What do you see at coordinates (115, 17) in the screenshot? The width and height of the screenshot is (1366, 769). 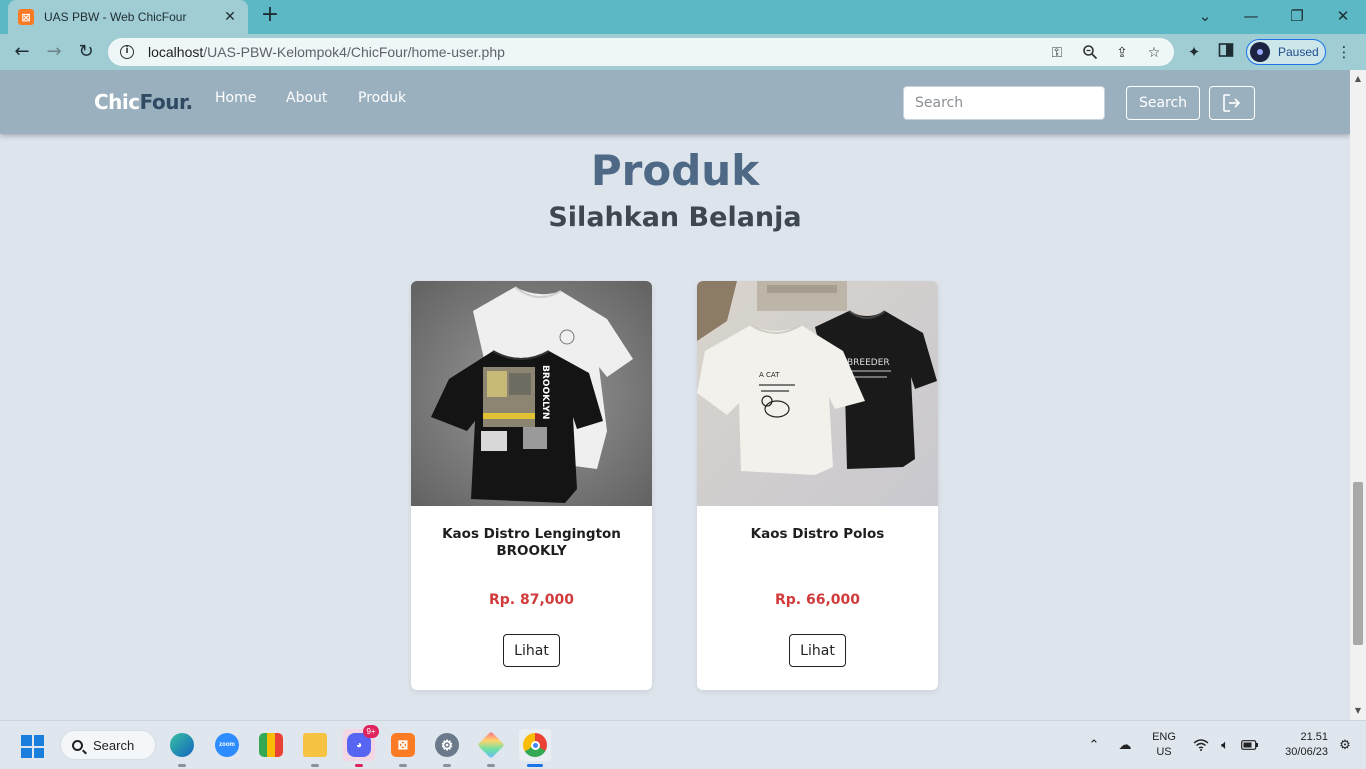 I see `tab-title: UAS PBW - Web ChicFour` at bounding box center [115, 17].